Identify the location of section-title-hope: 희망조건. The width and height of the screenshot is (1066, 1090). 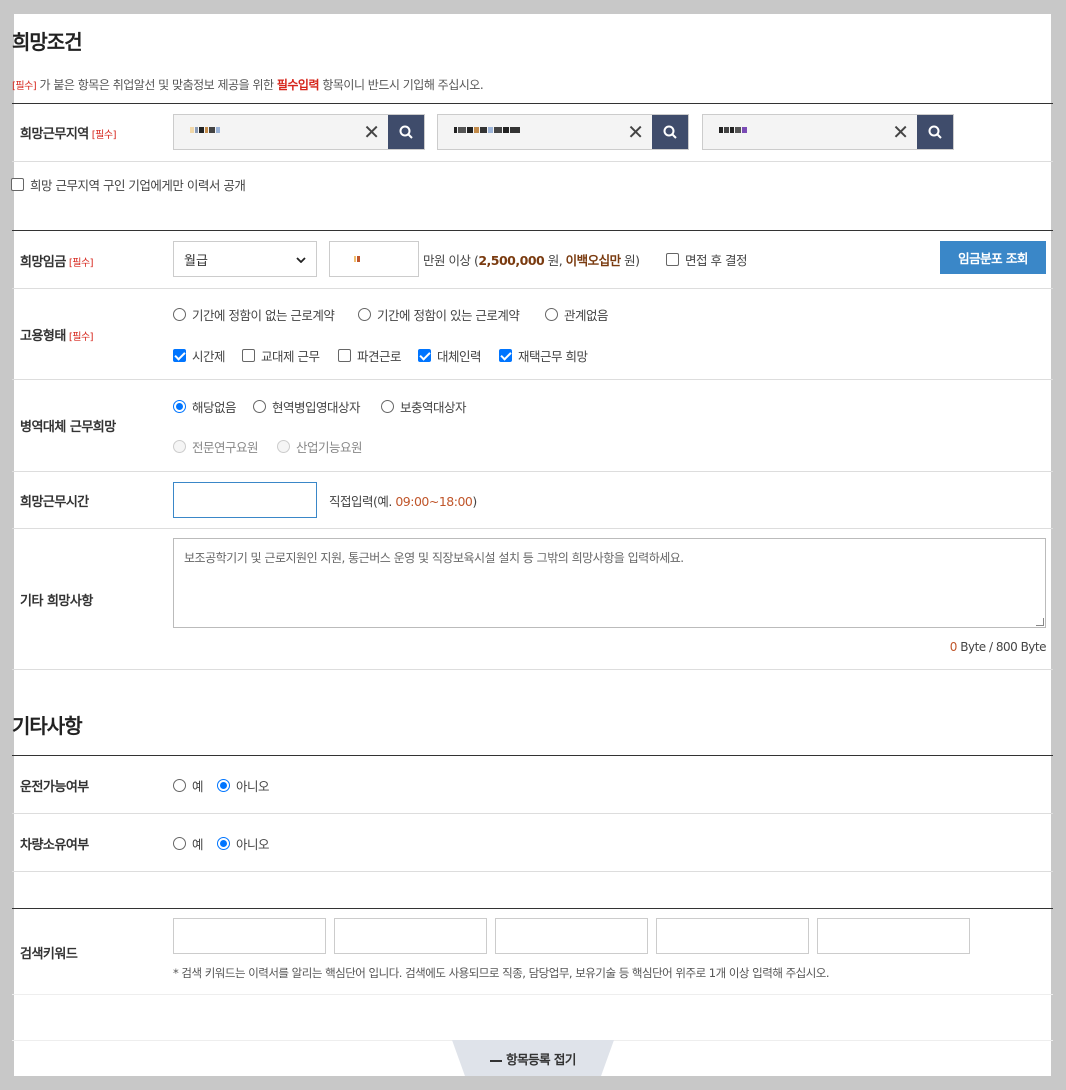
(47, 42).